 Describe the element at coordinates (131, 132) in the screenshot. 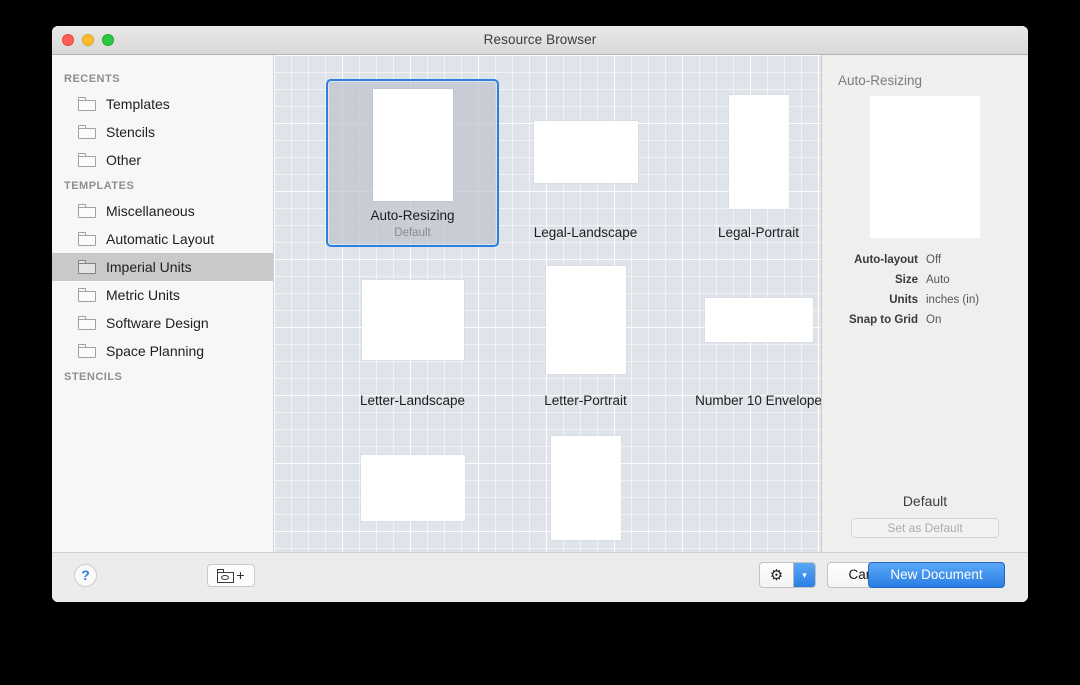

I see `sidebar-item-label: Stencils` at that location.